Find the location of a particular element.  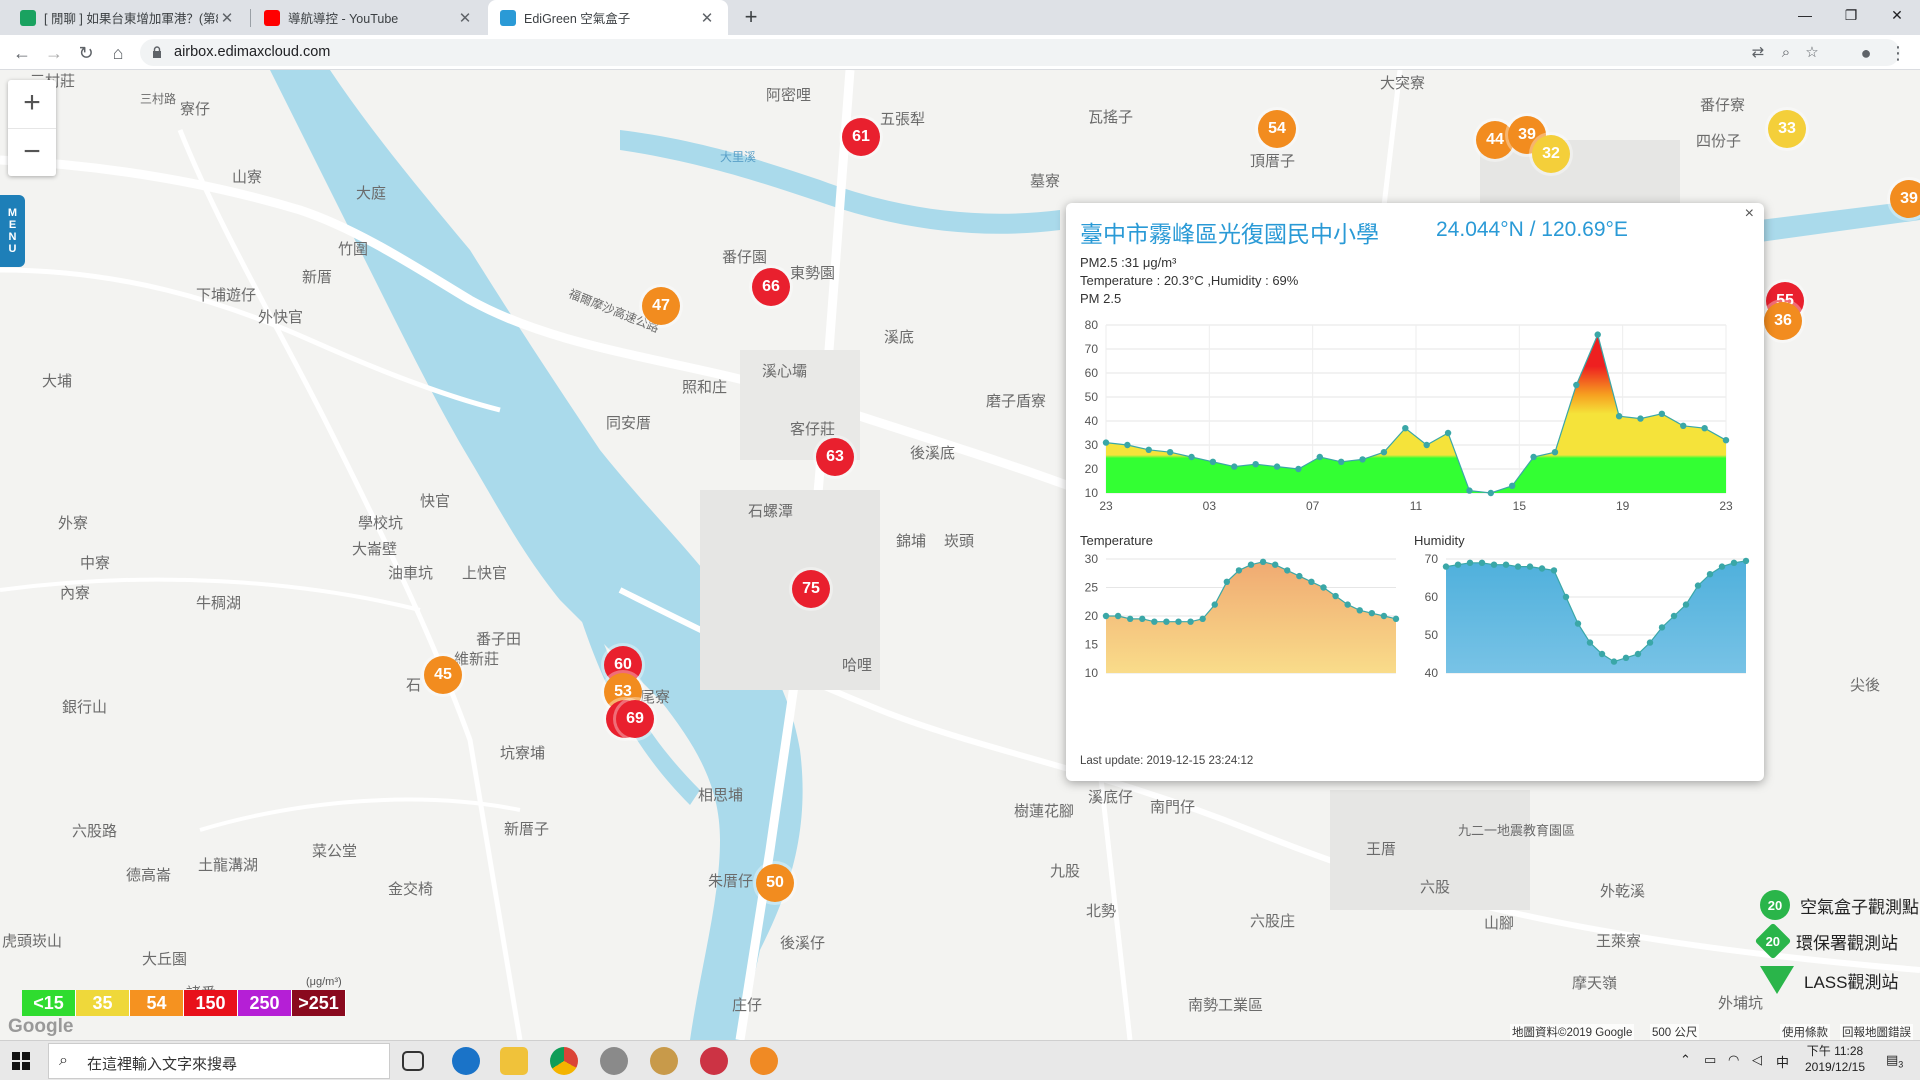

tray-chevron-icon: ⌃ is located at coordinates (1685, 1060).